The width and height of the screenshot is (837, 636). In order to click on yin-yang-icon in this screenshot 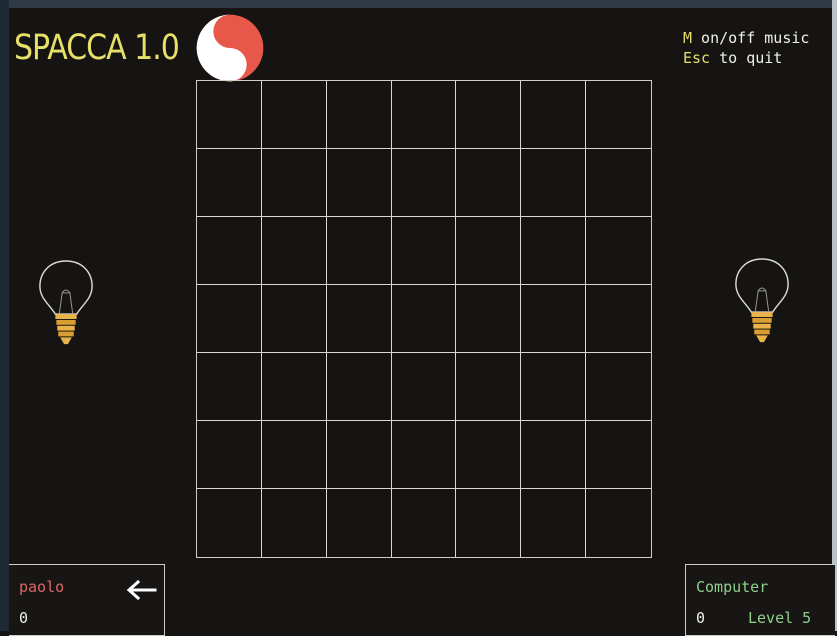, I will do `click(230, 48)`.